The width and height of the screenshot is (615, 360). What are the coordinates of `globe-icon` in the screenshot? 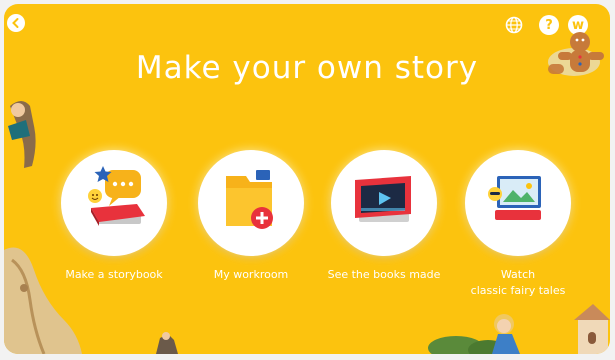 It's located at (514, 25).